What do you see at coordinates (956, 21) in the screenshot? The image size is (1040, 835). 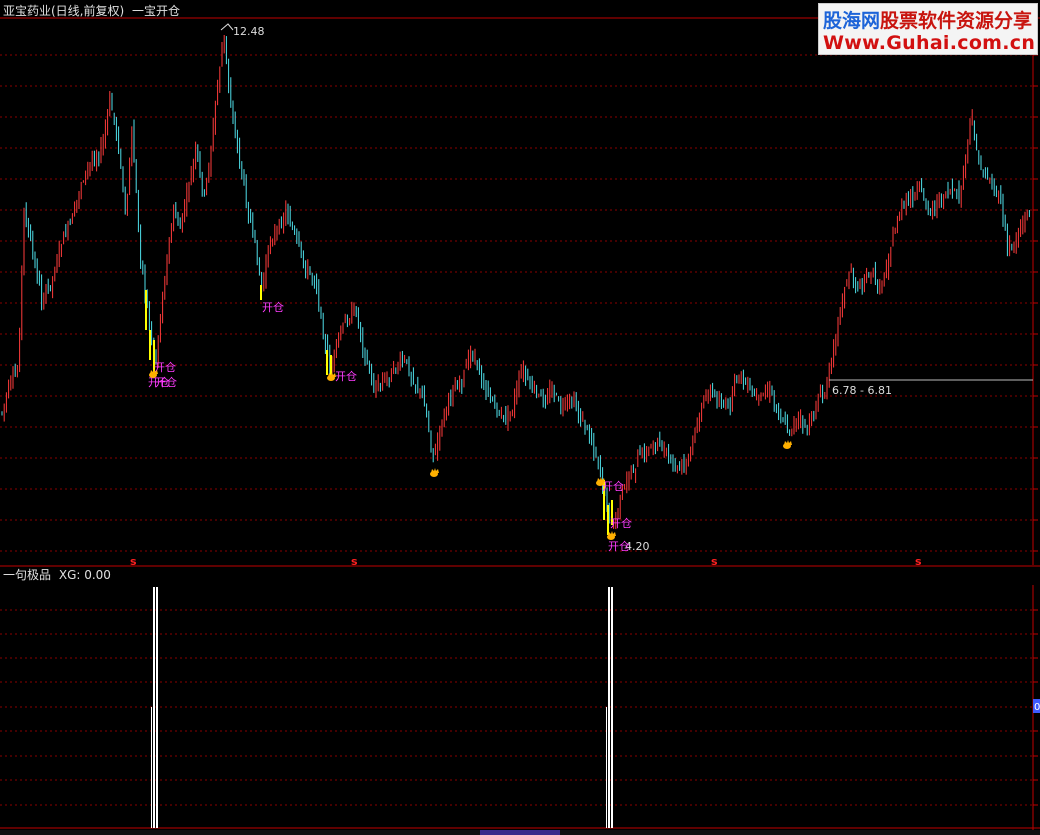 I see `watermark-logo-part2: 股票软件资源分享` at bounding box center [956, 21].